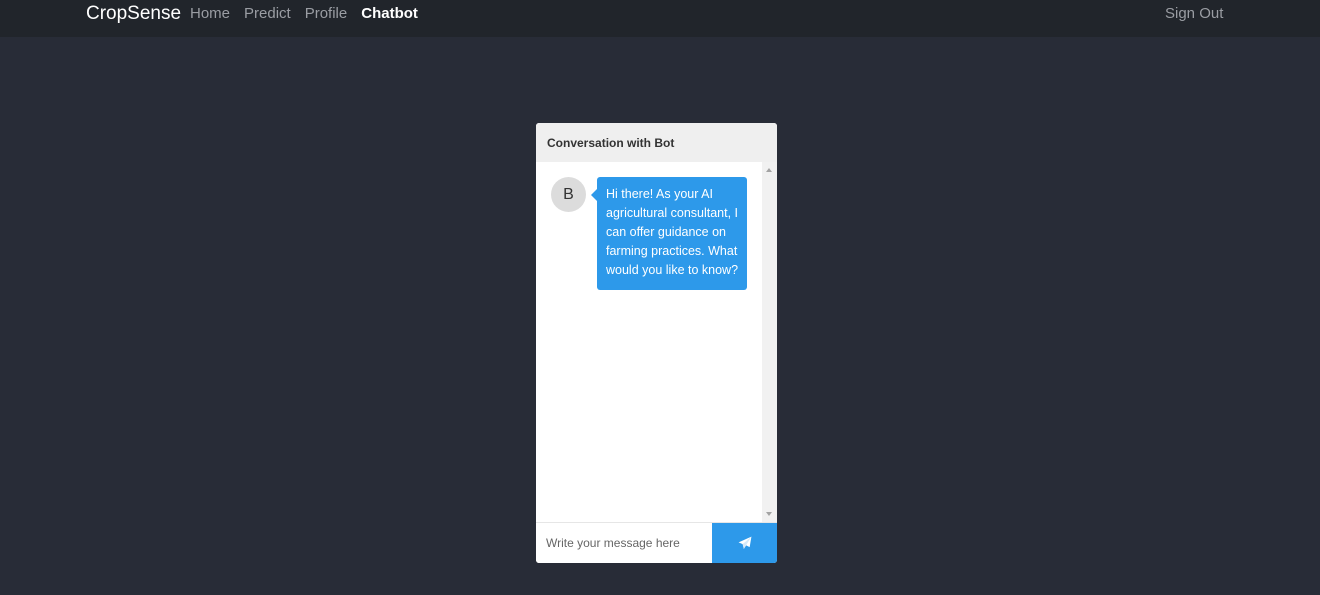  What do you see at coordinates (769, 342) in the screenshot?
I see `chat-scrollbar` at bounding box center [769, 342].